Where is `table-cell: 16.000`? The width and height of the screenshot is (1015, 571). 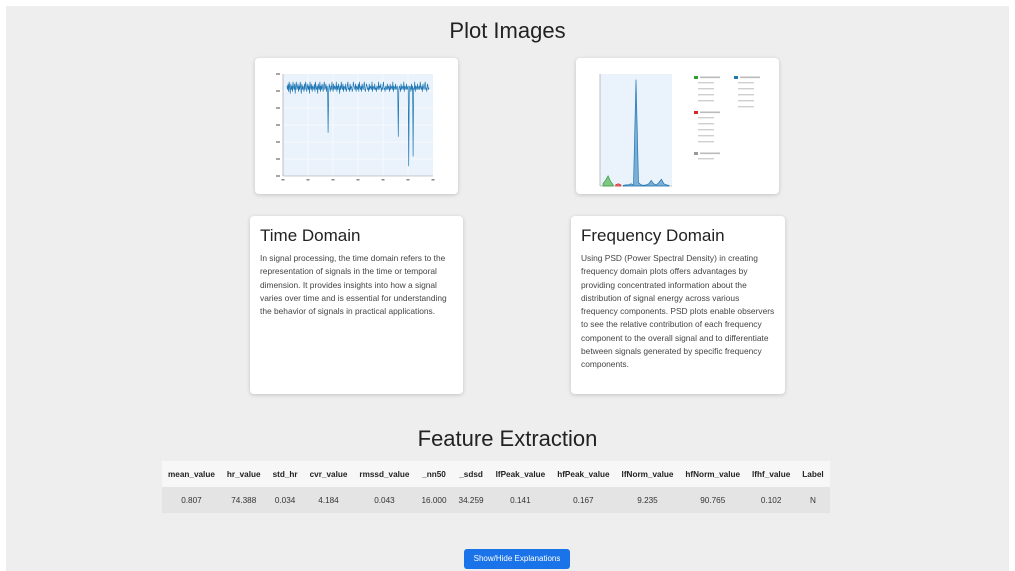 table-cell: 16.000 is located at coordinates (434, 500).